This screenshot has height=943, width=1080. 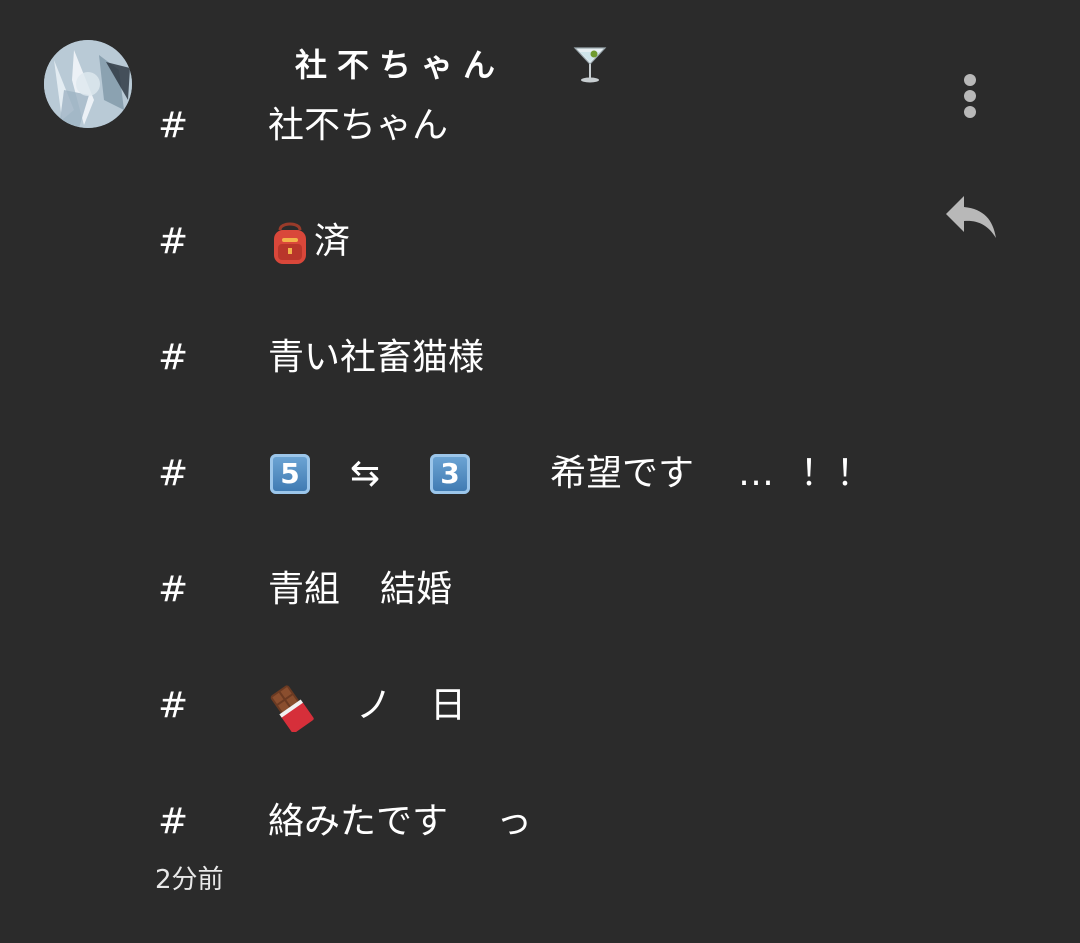 I want to click on body-line: # 青組 結婚, so click(x=500, y=590).